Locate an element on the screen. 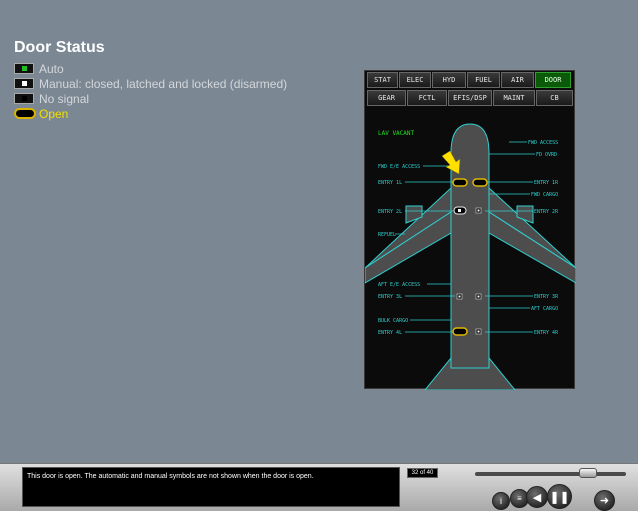 The width and height of the screenshot is (638, 511). progress-slider-thumb is located at coordinates (588, 473).